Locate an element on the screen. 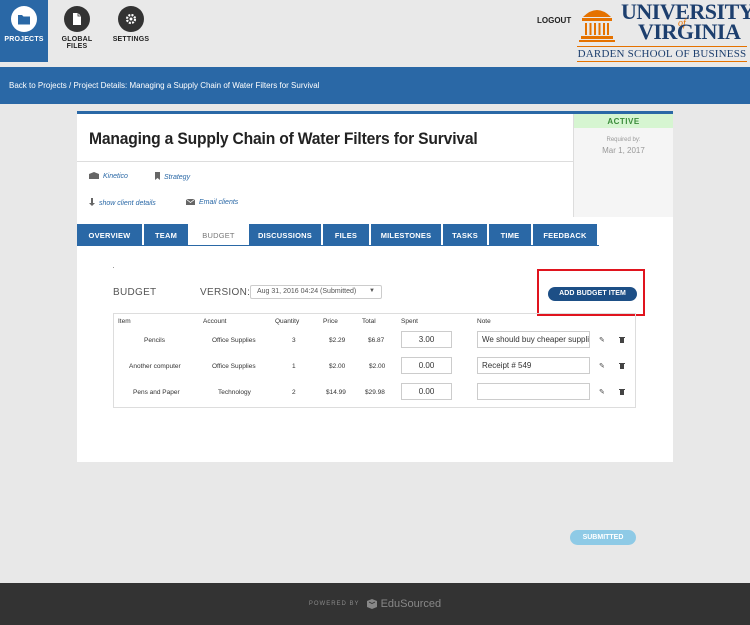  company-link: Kinetico is located at coordinates (108, 176).